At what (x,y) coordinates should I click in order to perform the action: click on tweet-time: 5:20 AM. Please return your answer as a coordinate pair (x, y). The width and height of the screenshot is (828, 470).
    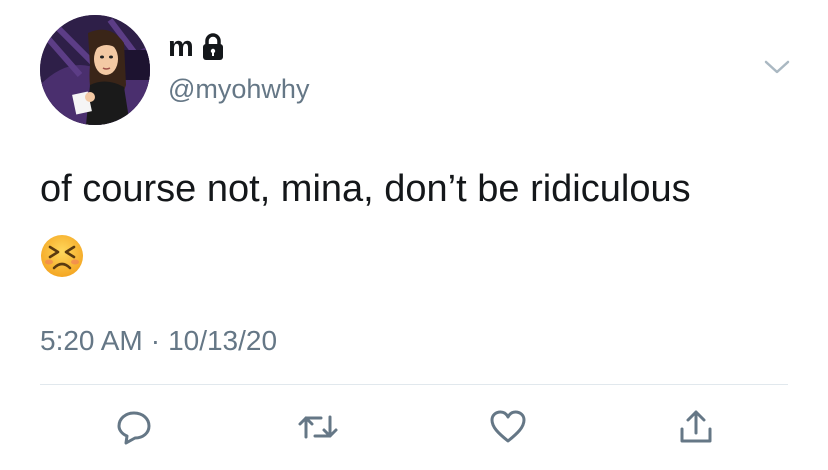
    Looking at the image, I should click on (91, 340).